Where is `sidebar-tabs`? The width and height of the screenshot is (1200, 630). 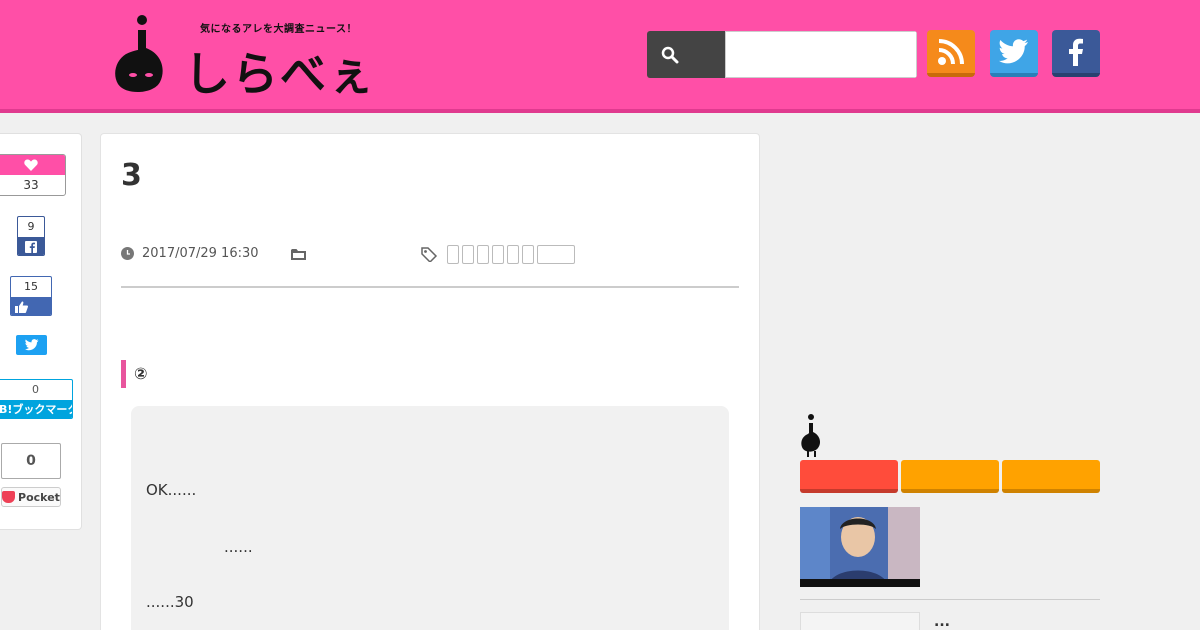 sidebar-tabs is located at coordinates (950, 476).